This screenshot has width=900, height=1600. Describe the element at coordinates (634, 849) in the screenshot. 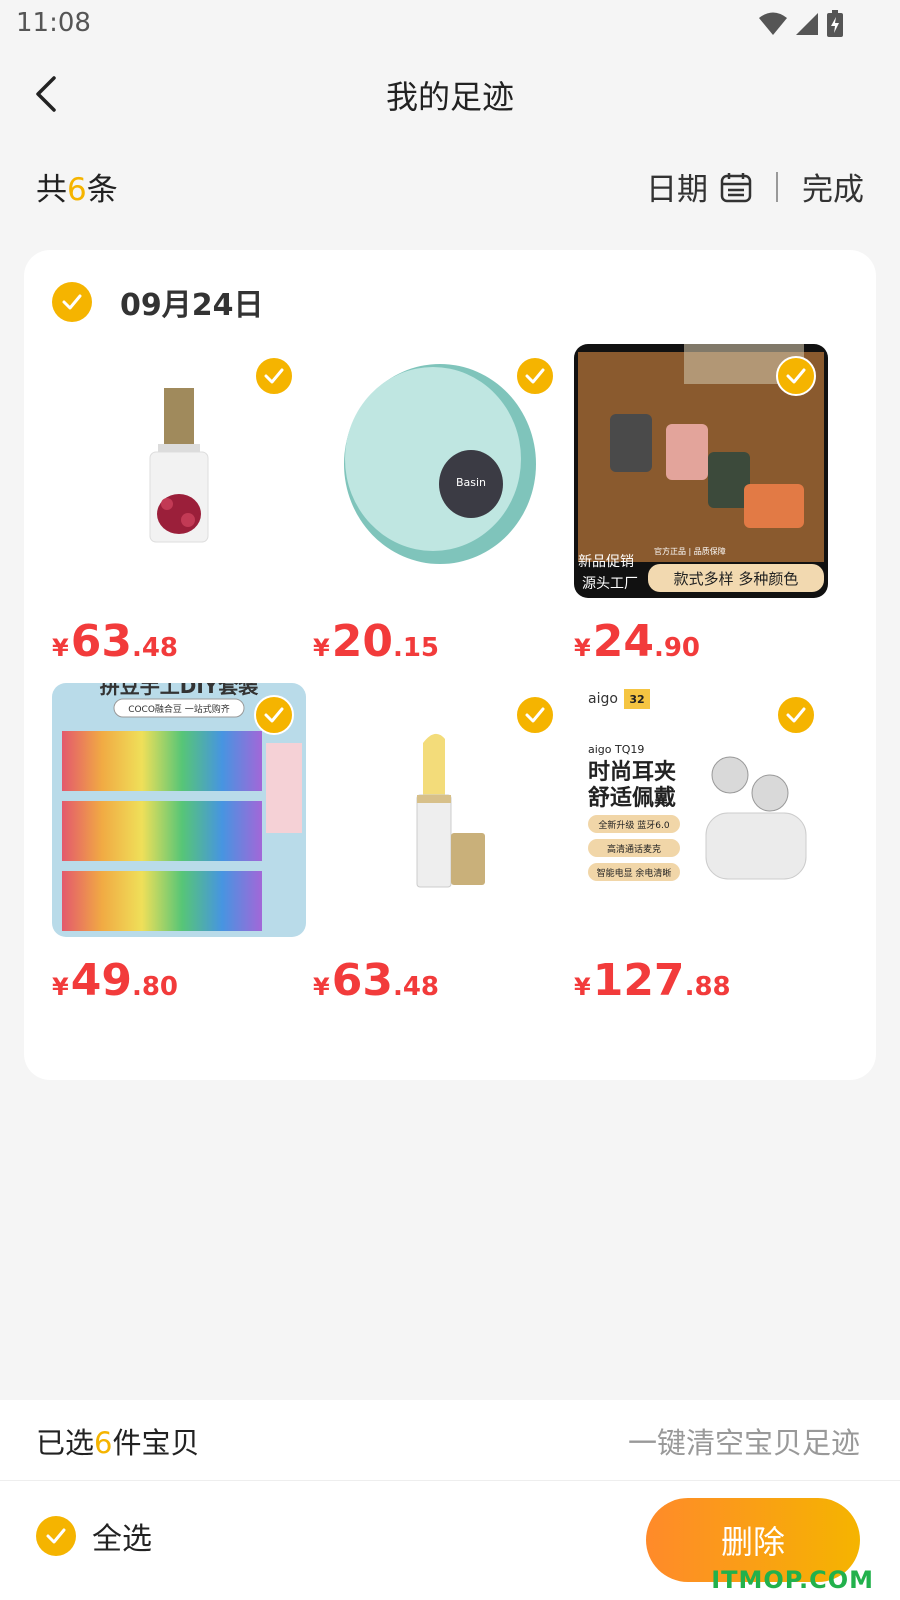

I see `feature-2: 高清通话麦克` at that location.